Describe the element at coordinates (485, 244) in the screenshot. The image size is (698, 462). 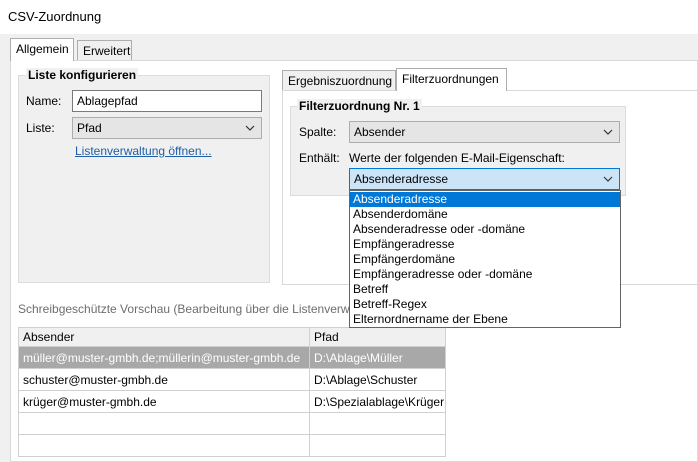
I see `dropdown-option: Empfängeradresse` at that location.